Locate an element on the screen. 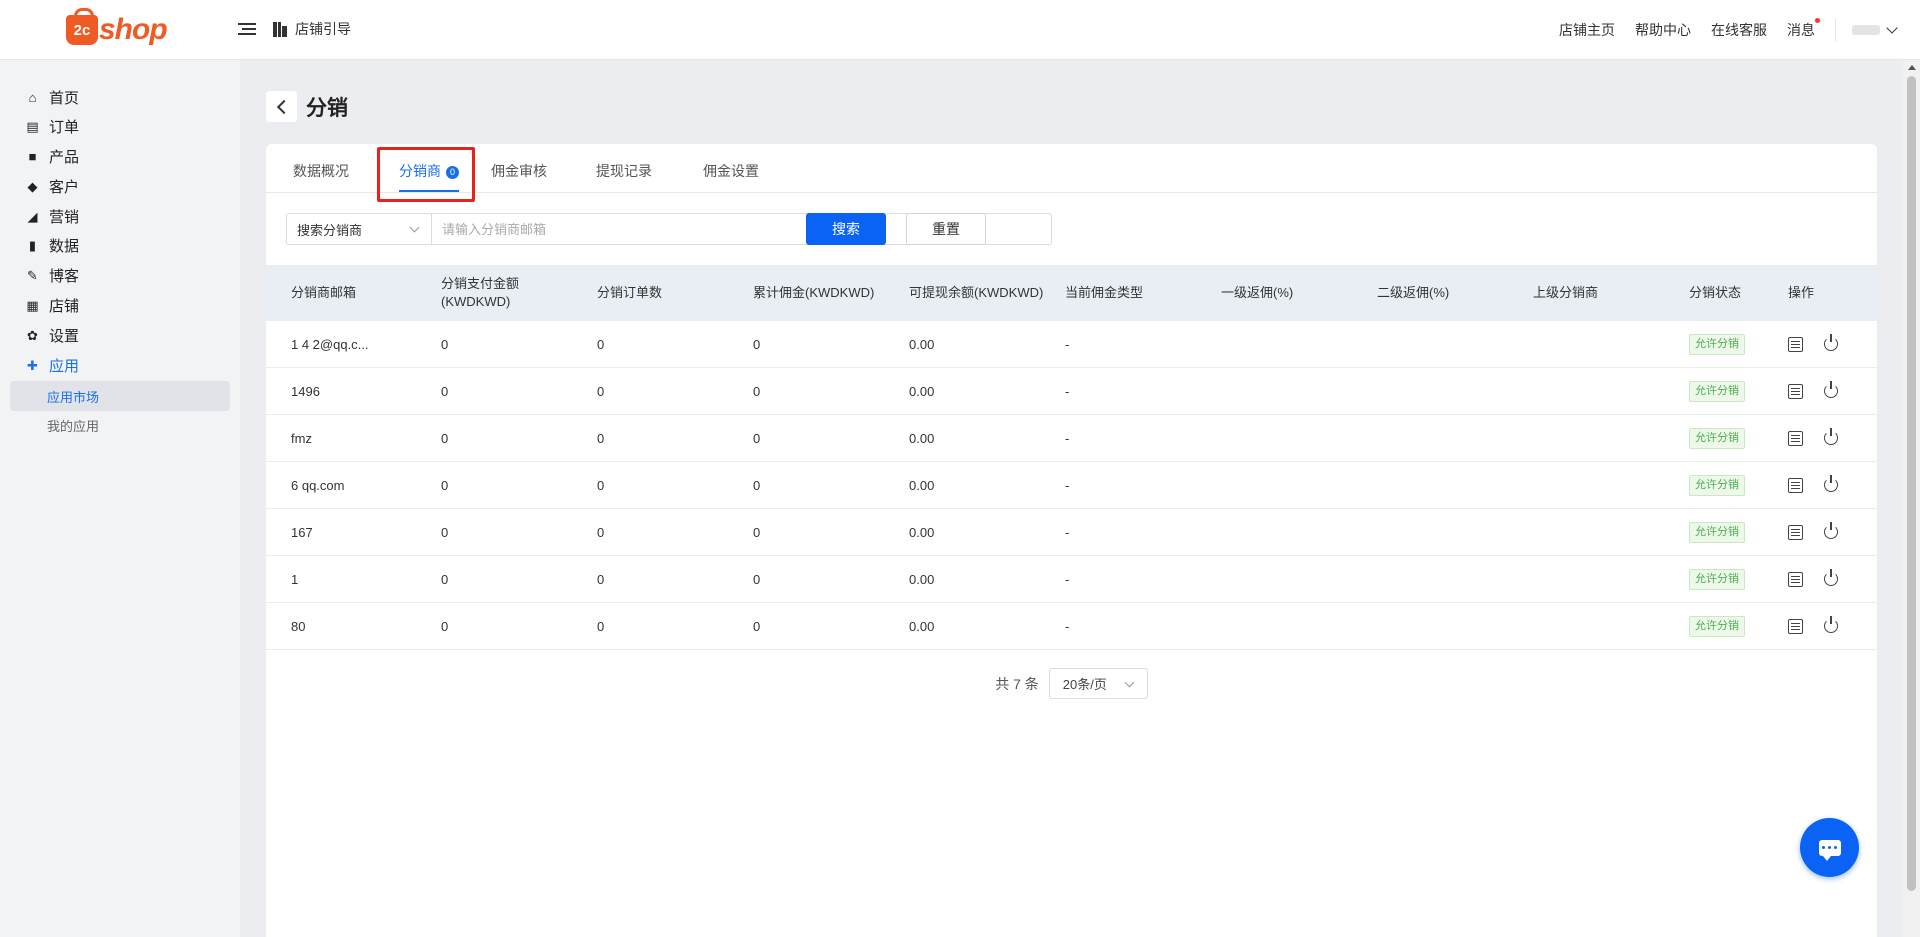  tab-overview: 数据概况 is located at coordinates (321, 171).